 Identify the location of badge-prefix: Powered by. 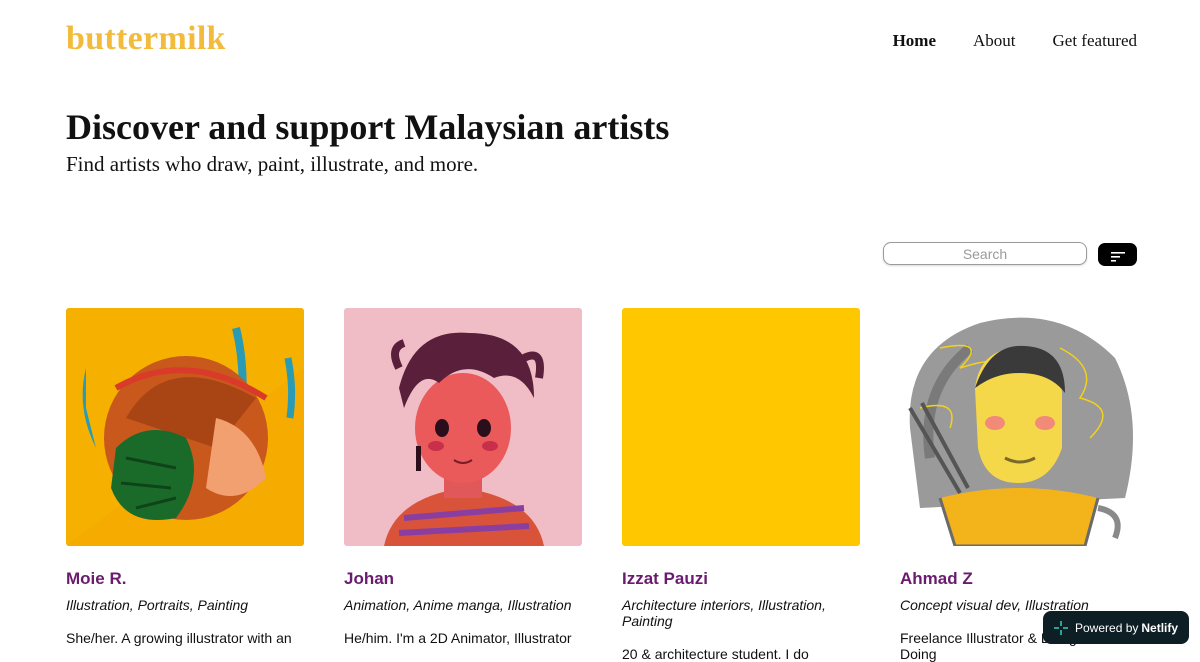
(1107, 627).